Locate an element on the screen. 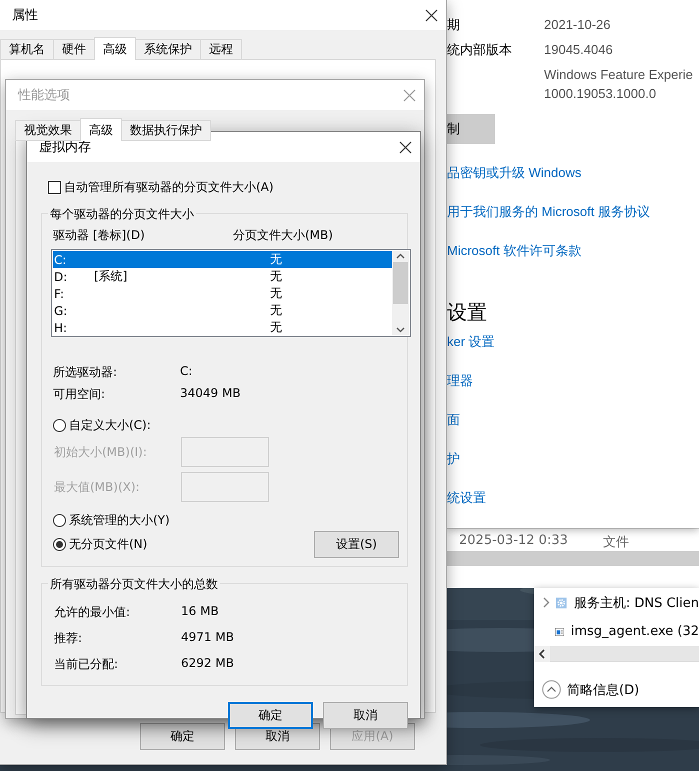 This screenshot has width=699, height=771. spec-label: 统内部版本 is located at coordinates (479, 49).